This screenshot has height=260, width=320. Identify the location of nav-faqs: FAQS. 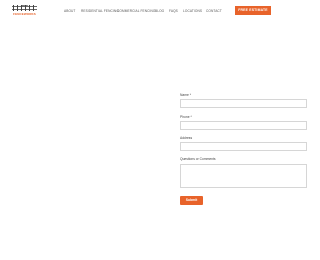
(173, 11).